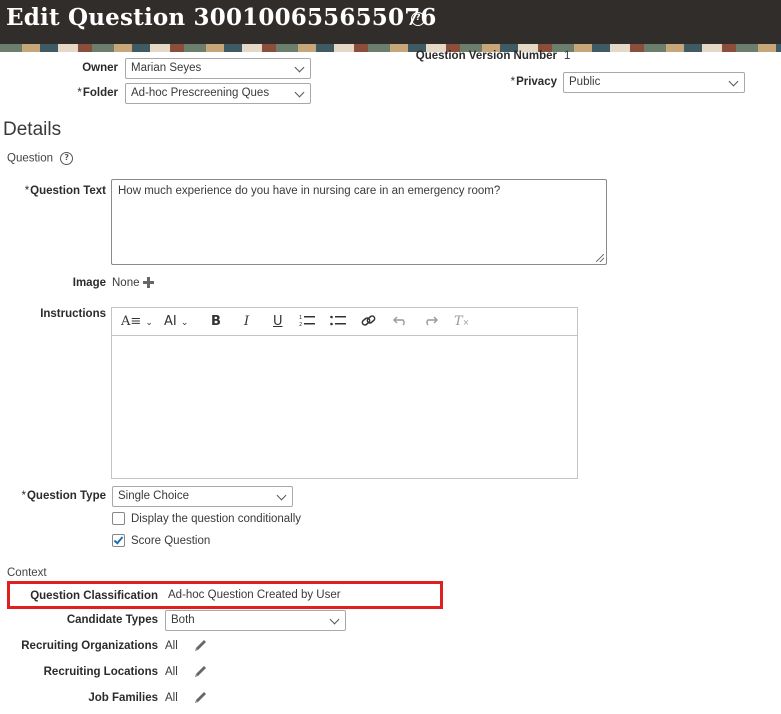 The image size is (781, 714). What do you see at coordinates (100, 68) in the screenshot?
I see `owner-label: Owner` at bounding box center [100, 68].